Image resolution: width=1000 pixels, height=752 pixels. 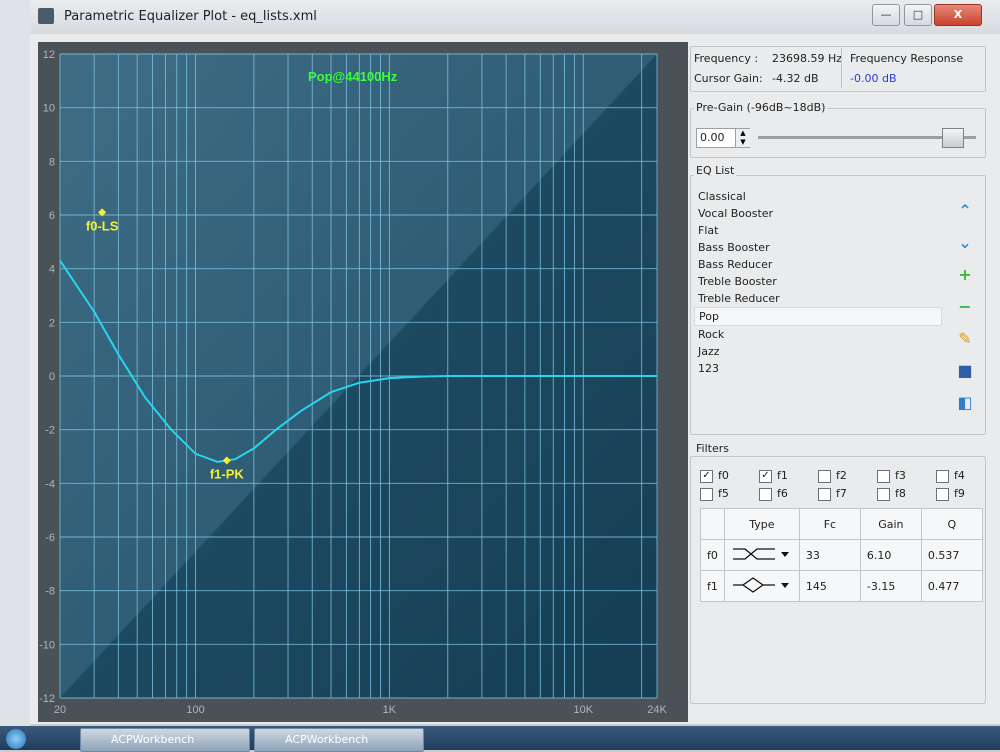 What do you see at coordinates (907, 58) in the screenshot?
I see `response-label: Frequency Response` at bounding box center [907, 58].